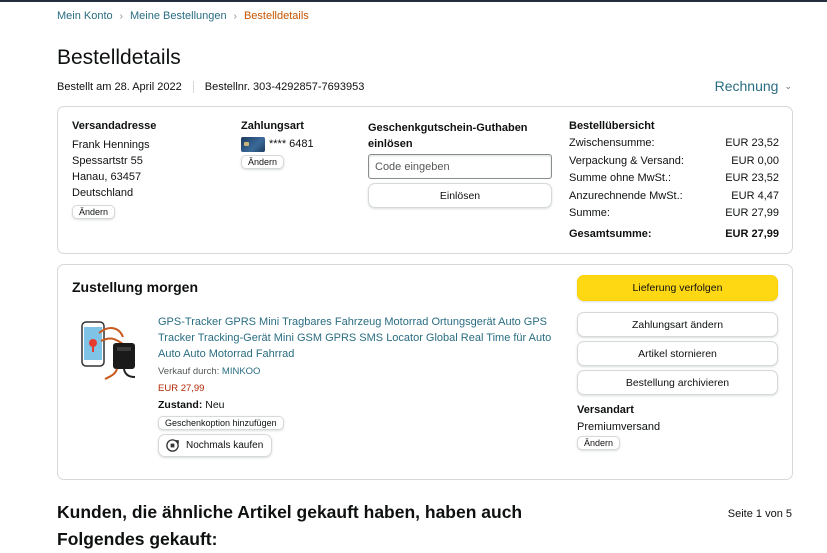  What do you see at coordinates (189, 371) in the screenshot?
I see `sold-by-label: Verkauf durch:` at bounding box center [189, 371].